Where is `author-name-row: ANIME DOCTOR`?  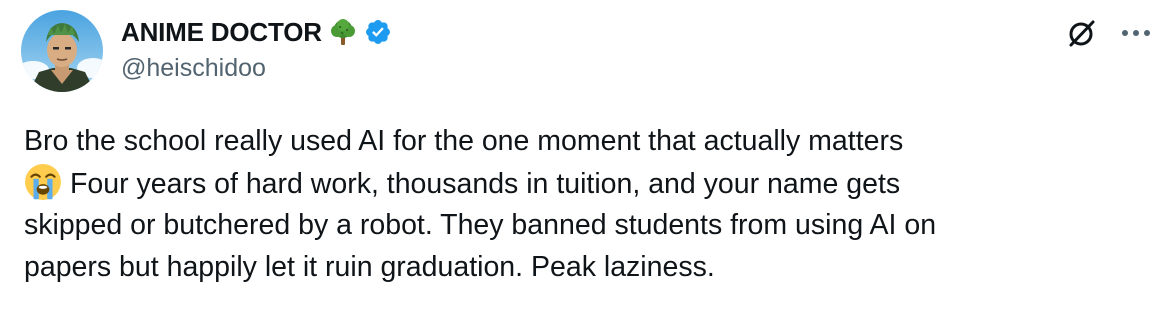 author-name-row: ANIME DOCTOR is located at coordinates (256, 32).